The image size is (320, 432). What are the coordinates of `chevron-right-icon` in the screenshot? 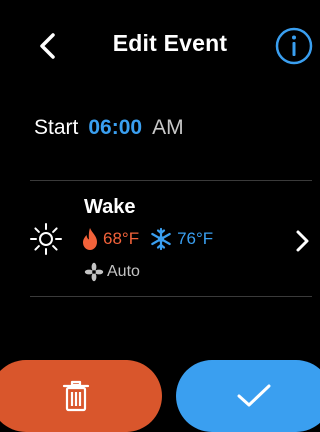 It's located at (302, 241).